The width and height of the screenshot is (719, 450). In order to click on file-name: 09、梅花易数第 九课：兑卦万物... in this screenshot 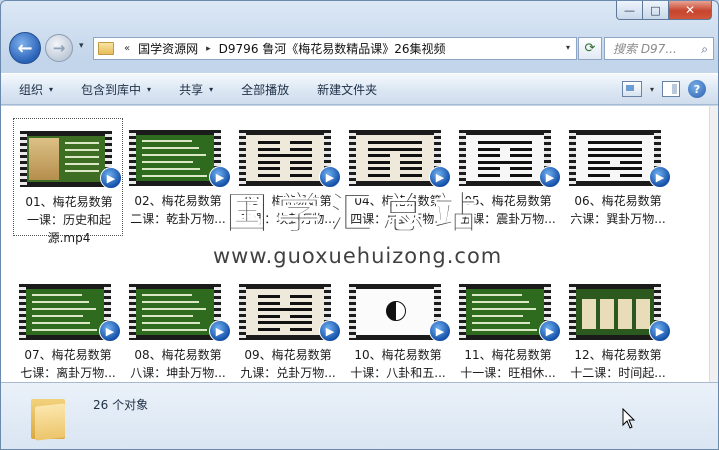, I will do `click(288, 364)`.